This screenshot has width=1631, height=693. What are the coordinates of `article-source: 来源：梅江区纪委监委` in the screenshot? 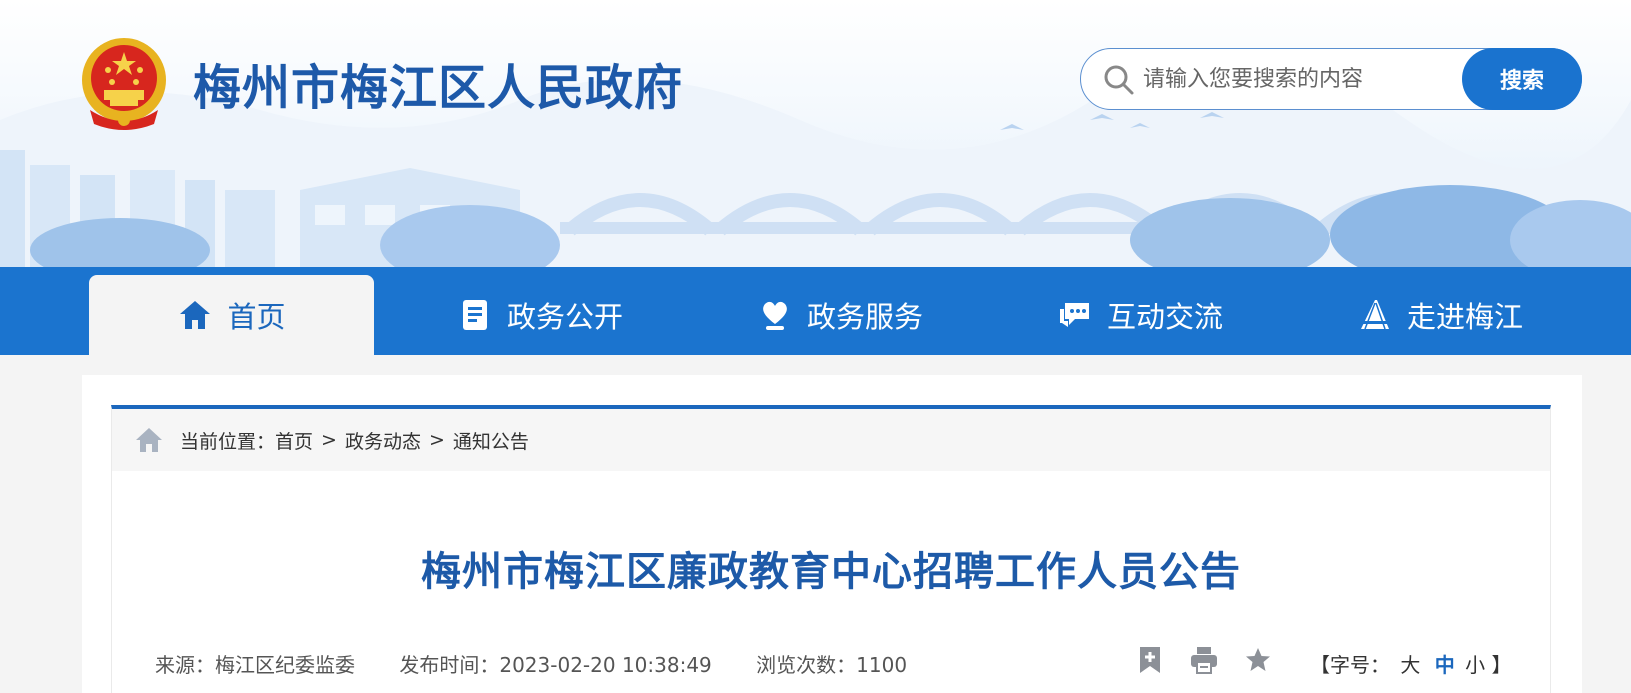 It's located at (255, 665).